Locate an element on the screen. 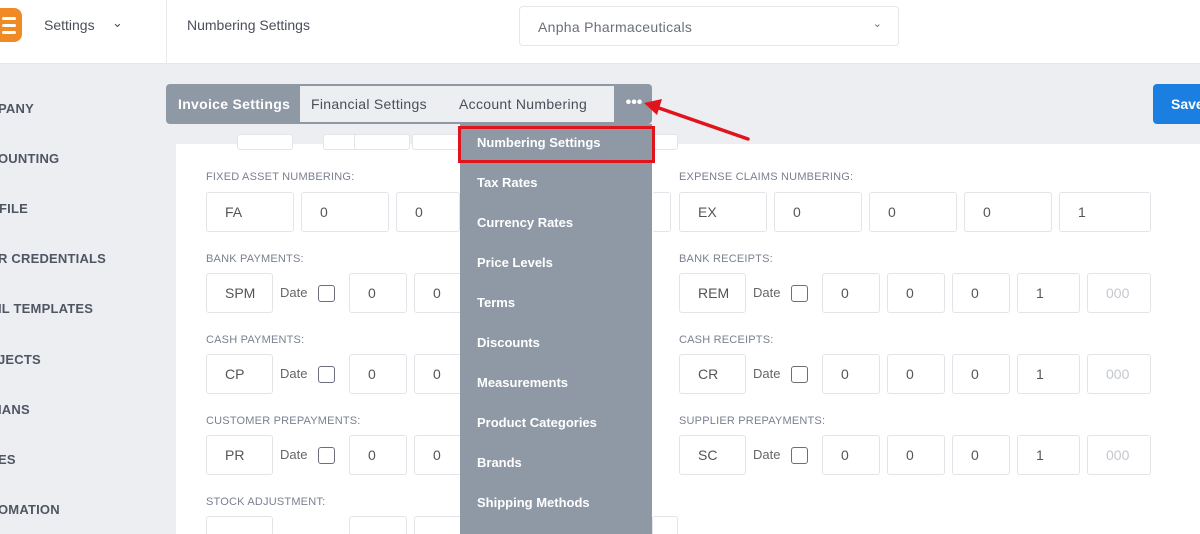  stock-adjustment-label: STOCK ADJUSTMENT: is located at coordinates (266, 502).